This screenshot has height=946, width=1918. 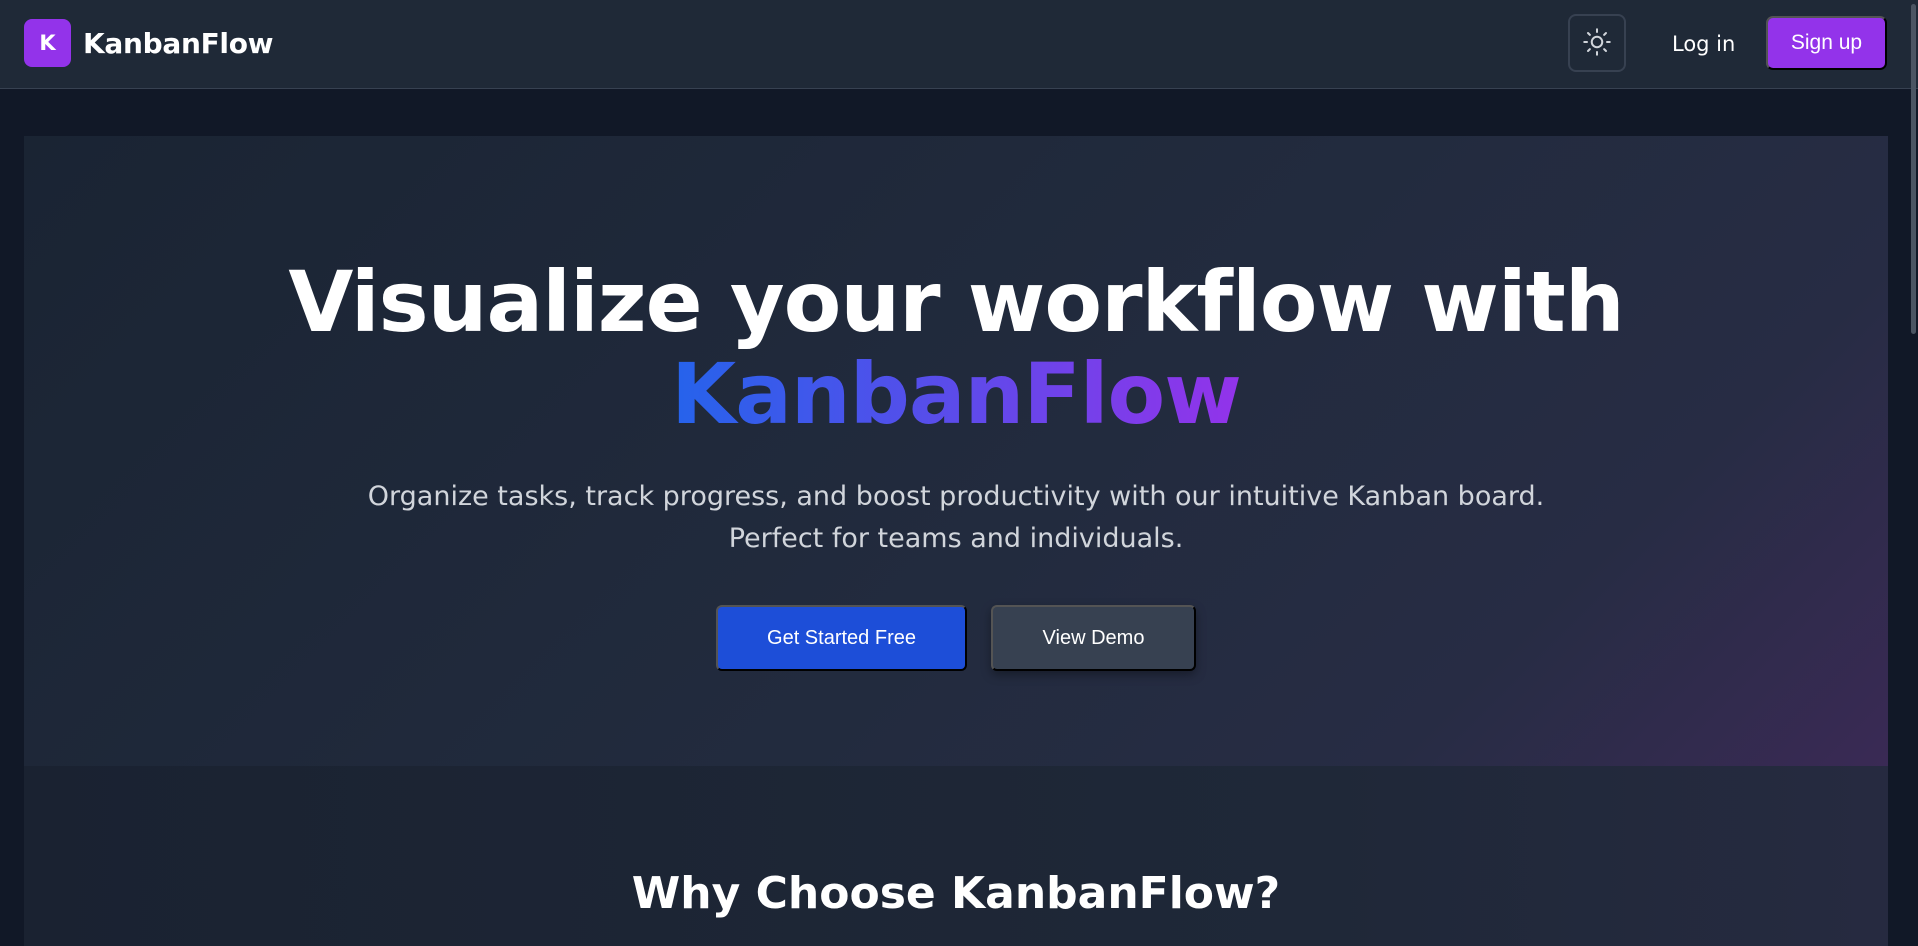 What do you see at coordinates (956, 302) in the screenshot?
I see `hero-title-line: Visualize your workflow with` at bounding box center [956, 302].